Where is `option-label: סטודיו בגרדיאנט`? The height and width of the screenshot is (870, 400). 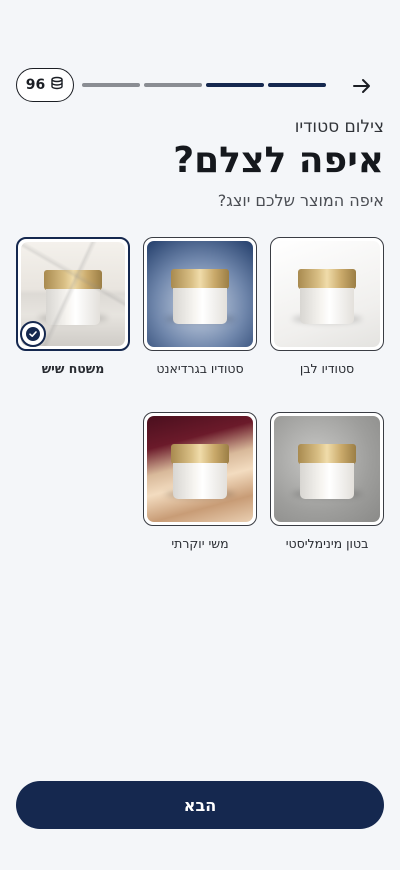
option-label: סטודיו בגרדיאנט is located at coordinates (200, 368).